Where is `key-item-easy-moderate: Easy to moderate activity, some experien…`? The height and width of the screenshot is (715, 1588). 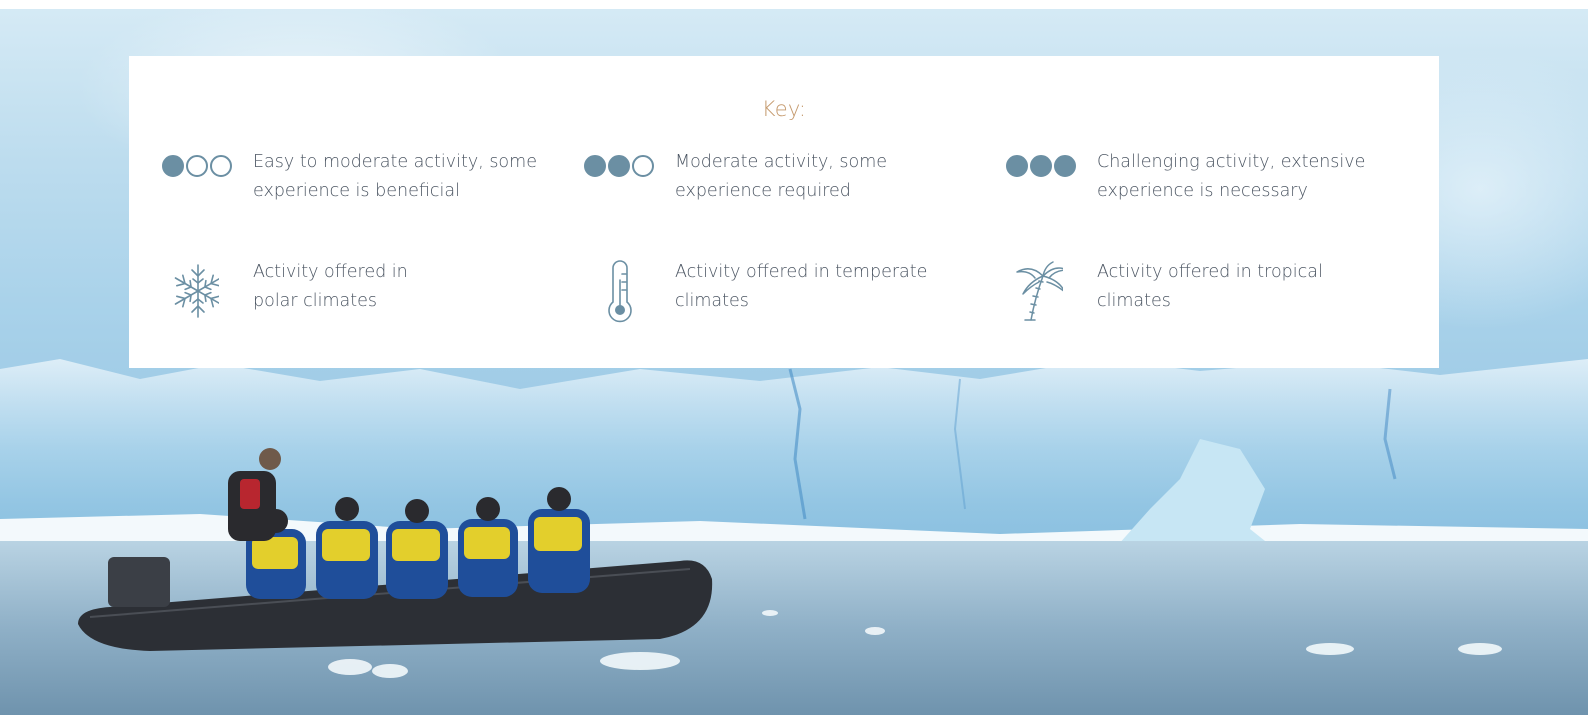 key-item-easy-moderate: Easy to moderate activity, some experien… is located at coordinates (339, 179).